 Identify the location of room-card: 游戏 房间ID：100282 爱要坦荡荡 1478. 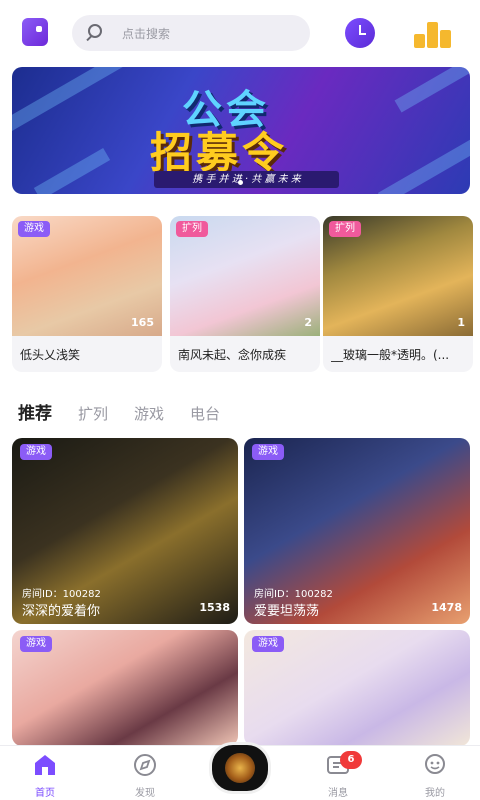
(357, 531).